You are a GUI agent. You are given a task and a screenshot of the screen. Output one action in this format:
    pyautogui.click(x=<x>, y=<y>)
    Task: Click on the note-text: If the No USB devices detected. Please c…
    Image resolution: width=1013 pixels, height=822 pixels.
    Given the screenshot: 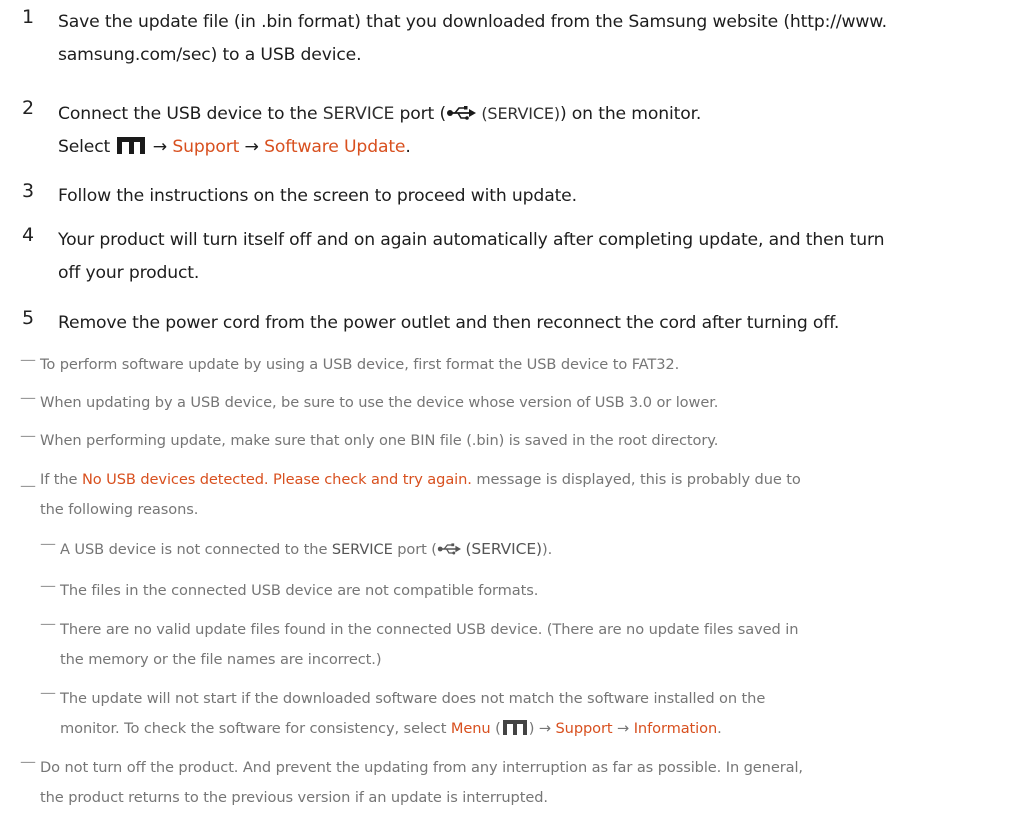 What is the action you would take?
    pyautogui.click(x=420, y=480)
    